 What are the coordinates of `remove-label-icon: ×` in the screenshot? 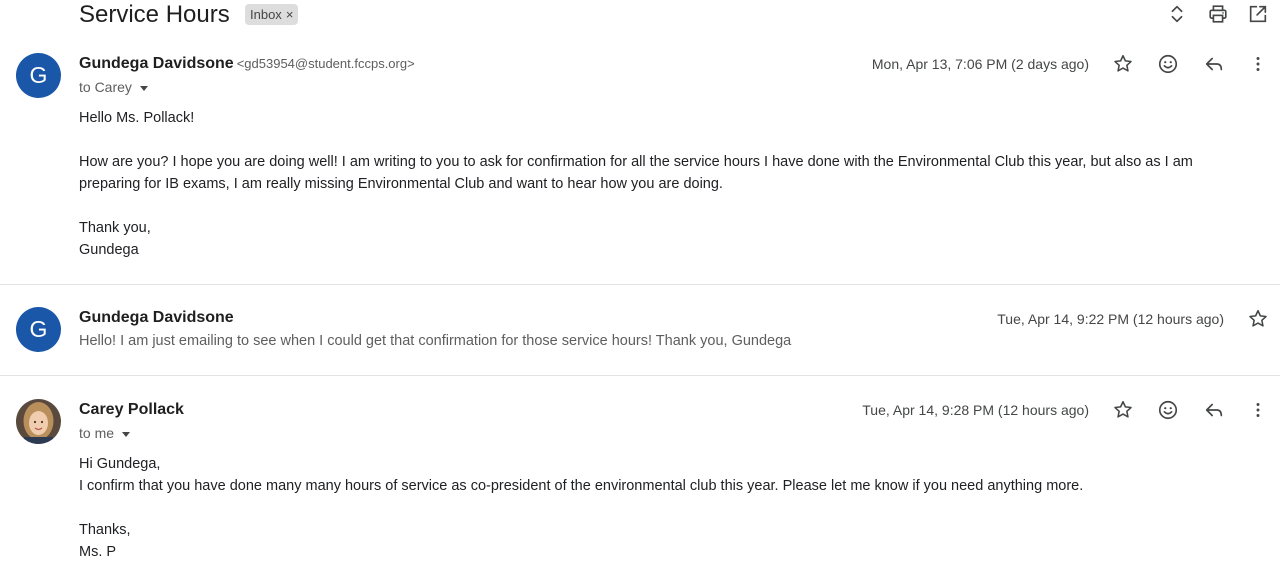 It's located at (290, 14).